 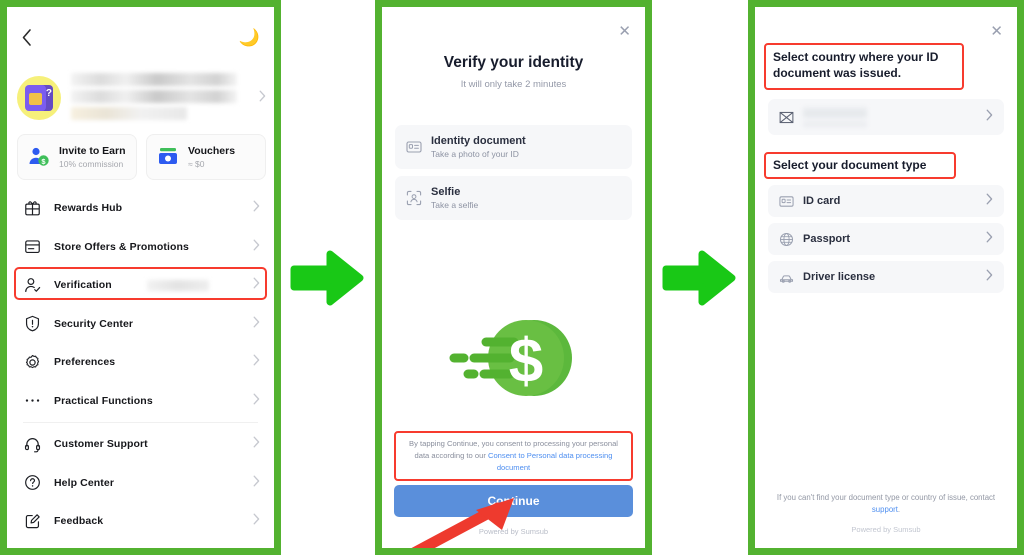 I want to click on document-option-driver-license: Driver license, so click(x=886, y=277).